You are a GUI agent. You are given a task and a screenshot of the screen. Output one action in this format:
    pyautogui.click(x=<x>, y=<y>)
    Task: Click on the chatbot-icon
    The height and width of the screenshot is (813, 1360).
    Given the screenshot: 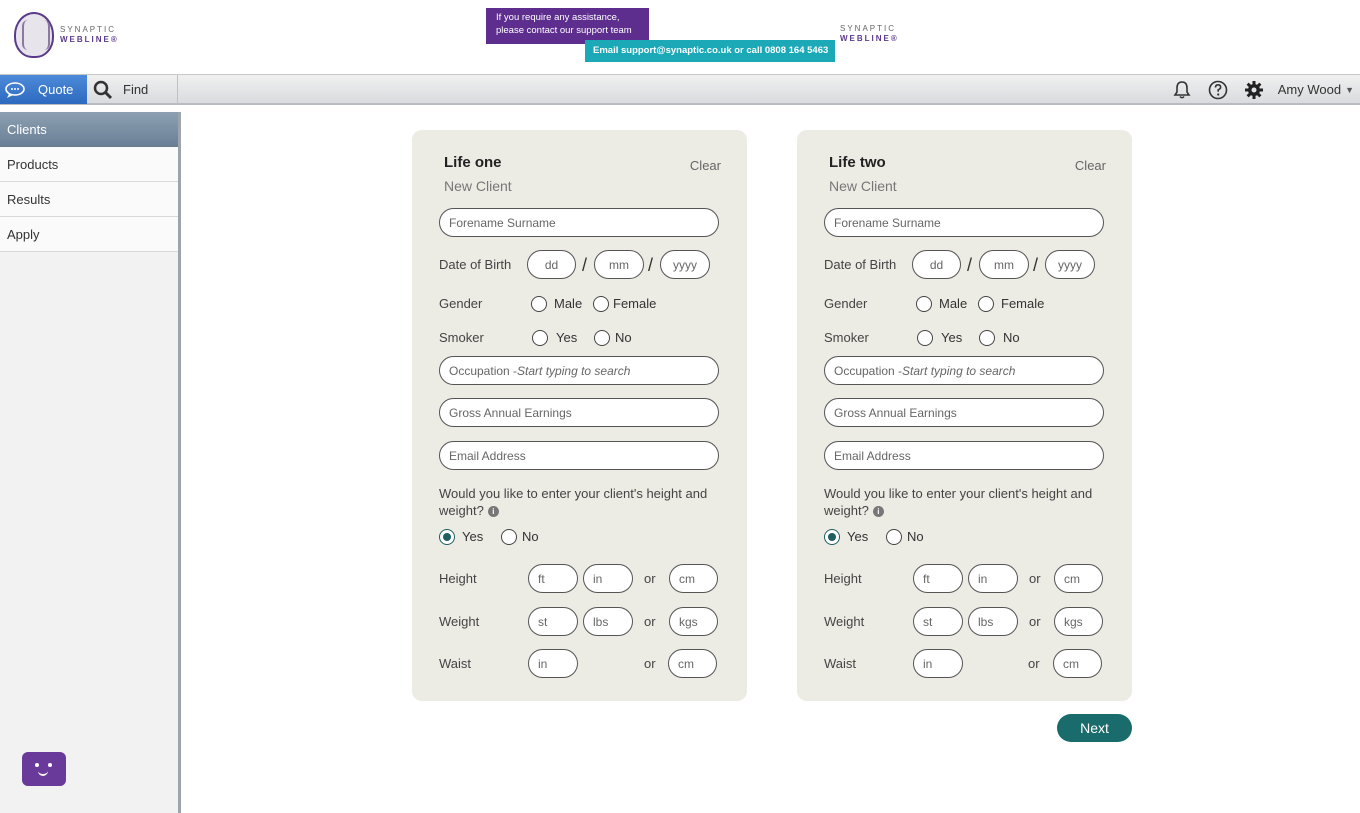 What is the action you would take?
    pyautogui.click(x=44, y=769)
    